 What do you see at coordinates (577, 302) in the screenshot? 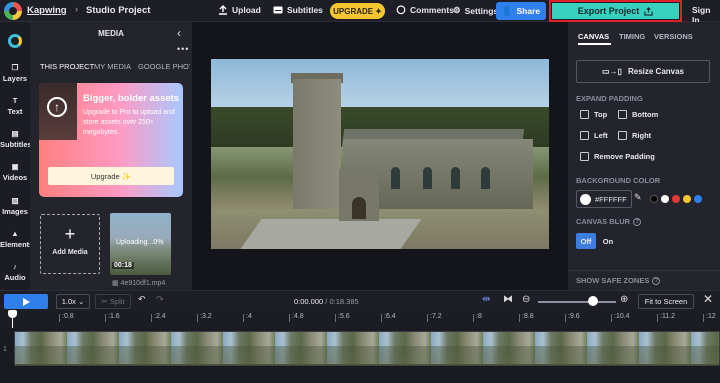
I see `zoom-slider` at bounding box center [577, 302].